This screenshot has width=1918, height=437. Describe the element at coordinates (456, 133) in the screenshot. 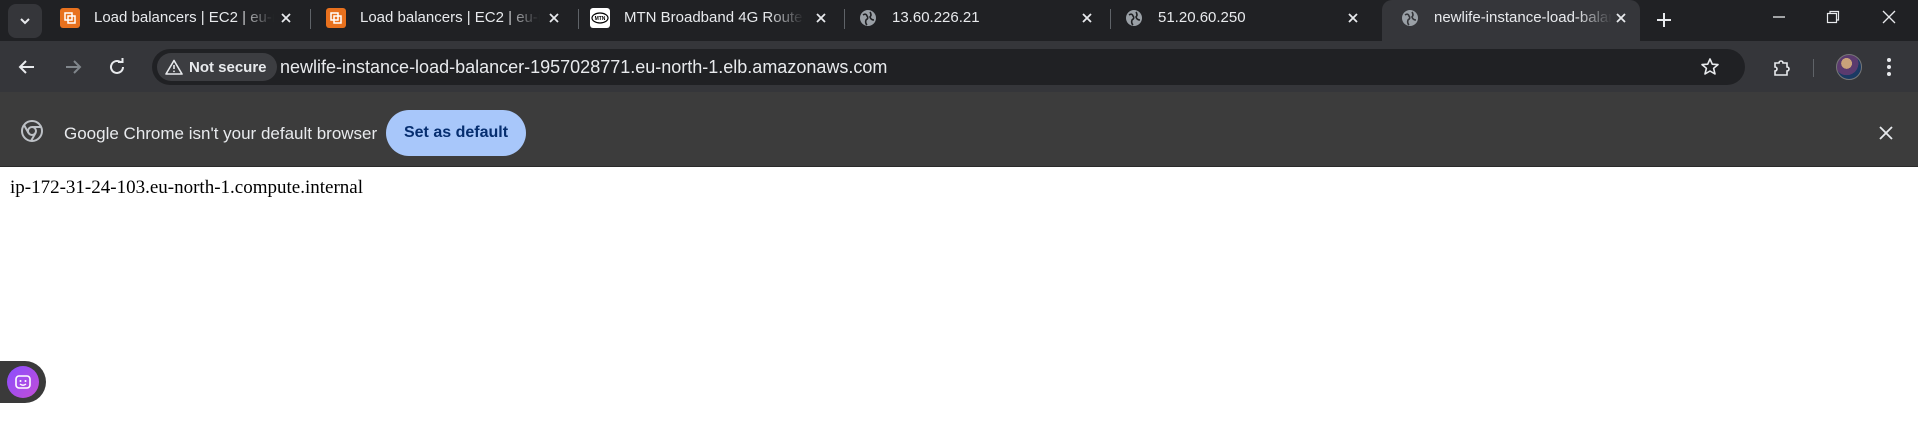

I see `set-as-default-button: Set as default` at that location.